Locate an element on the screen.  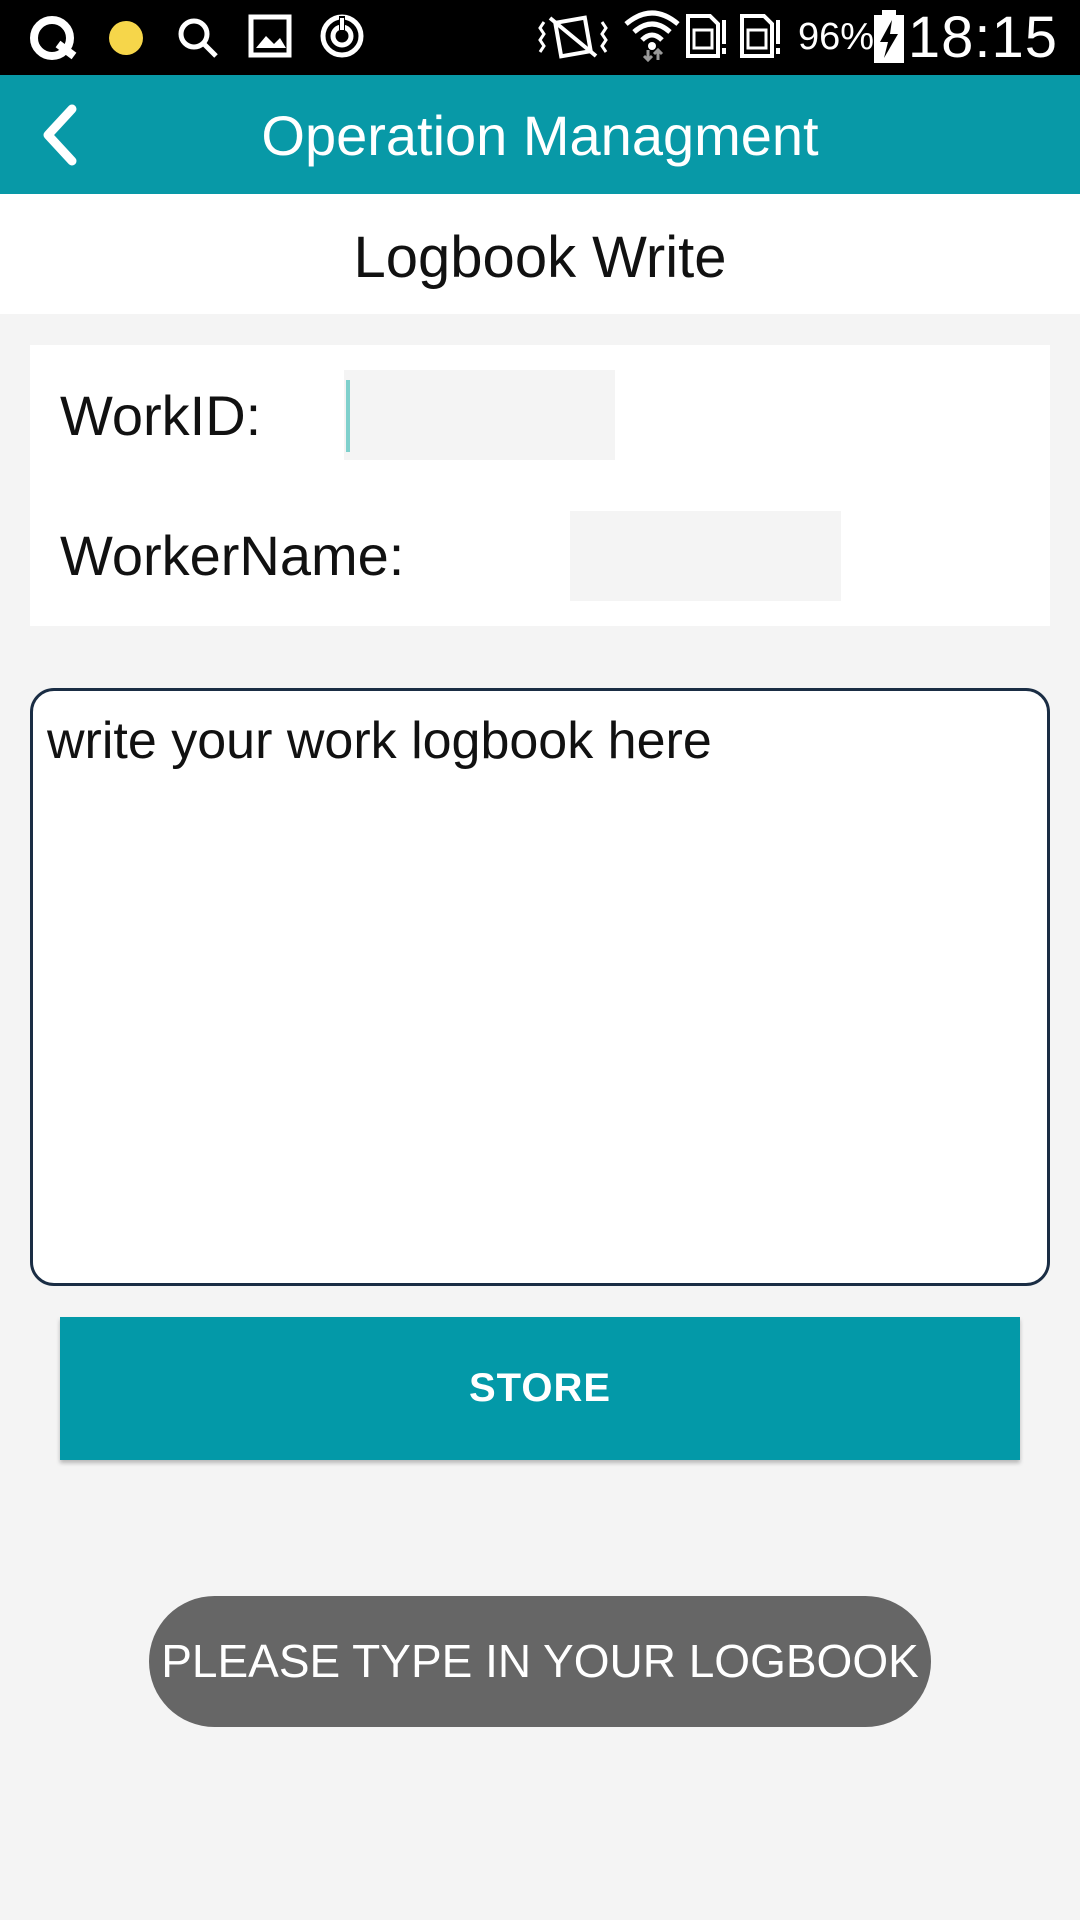
app-bar: Operation Managment is located at coordinates (540, 134).